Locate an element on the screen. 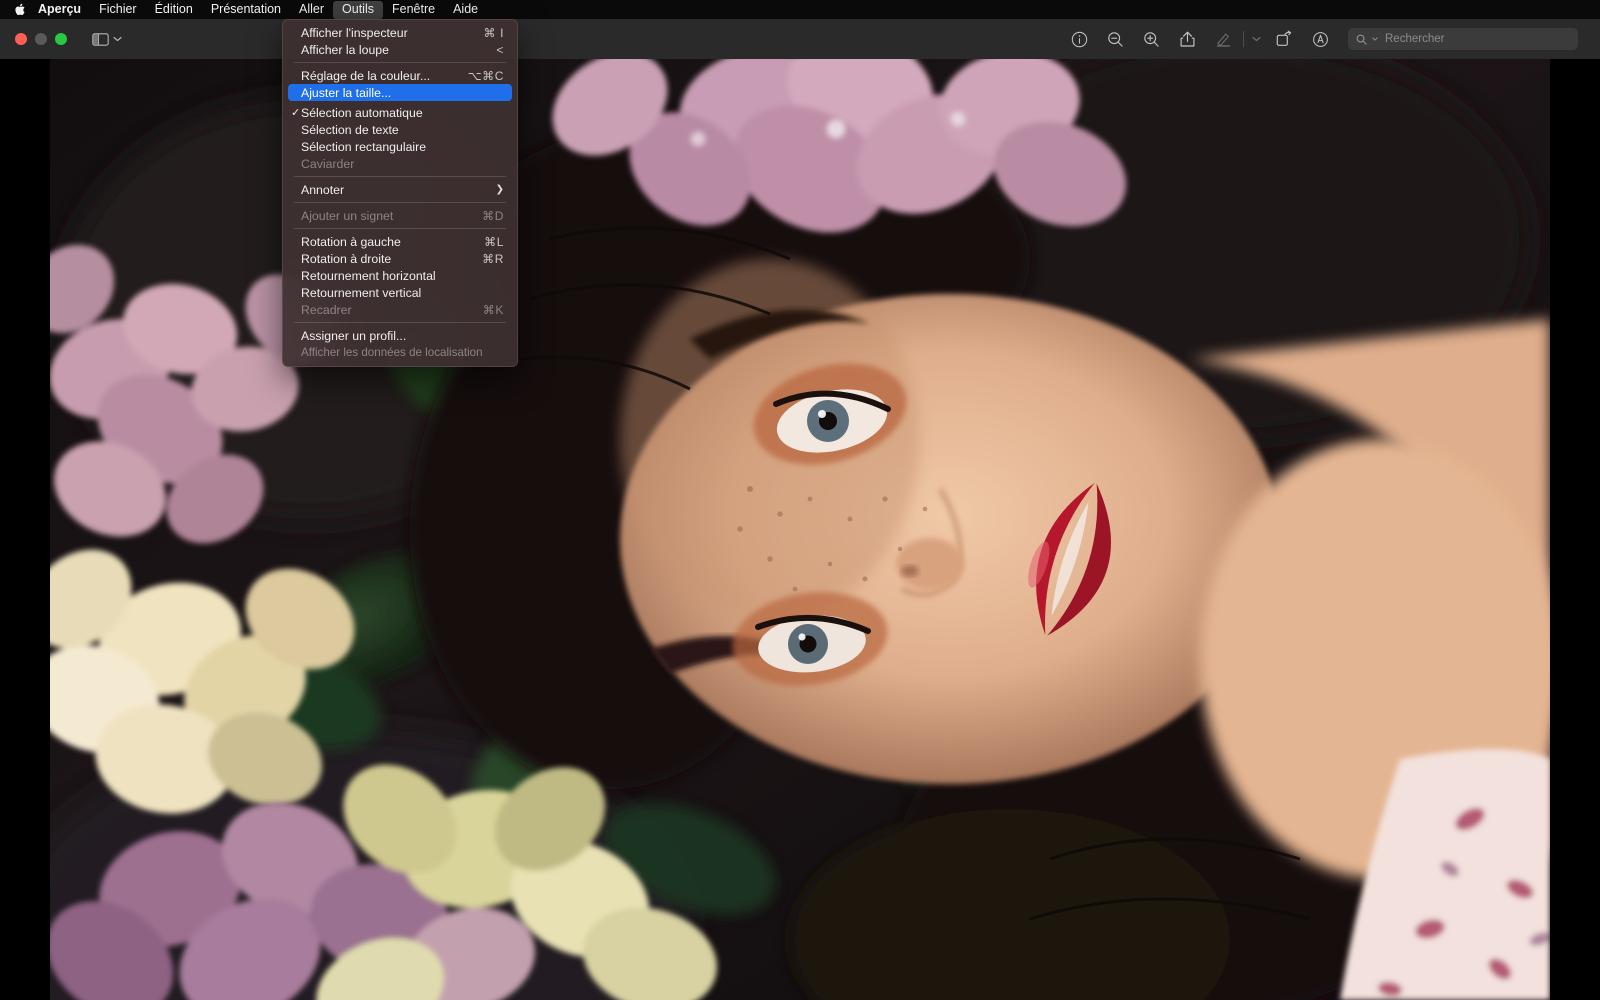 Image resolution: width=1600 pixels, height=1000 pixels. menu-item-shortcut: ⌥⌘C is located at coordinates (485, 75).